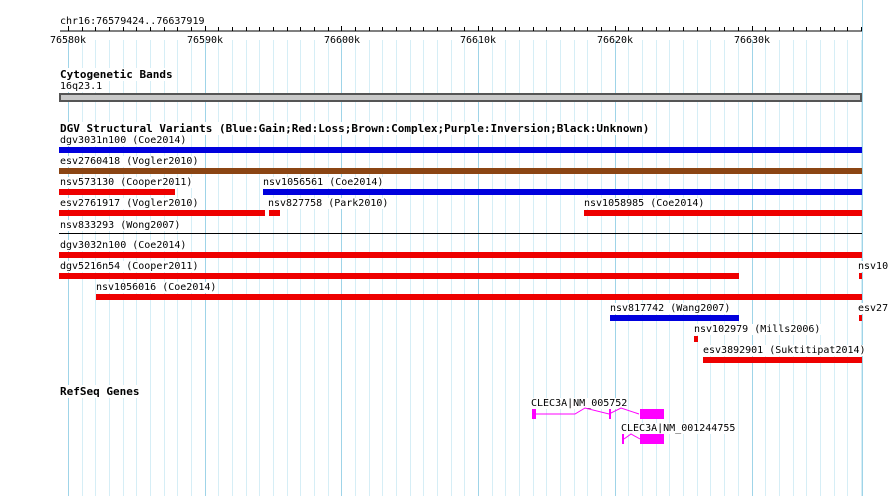 The width and height of the screenshot is (890, 496). What do you see at coordinates (460, 97) in the screenshot?
I see `cytoband-bar` at bounding box center [460, 97].